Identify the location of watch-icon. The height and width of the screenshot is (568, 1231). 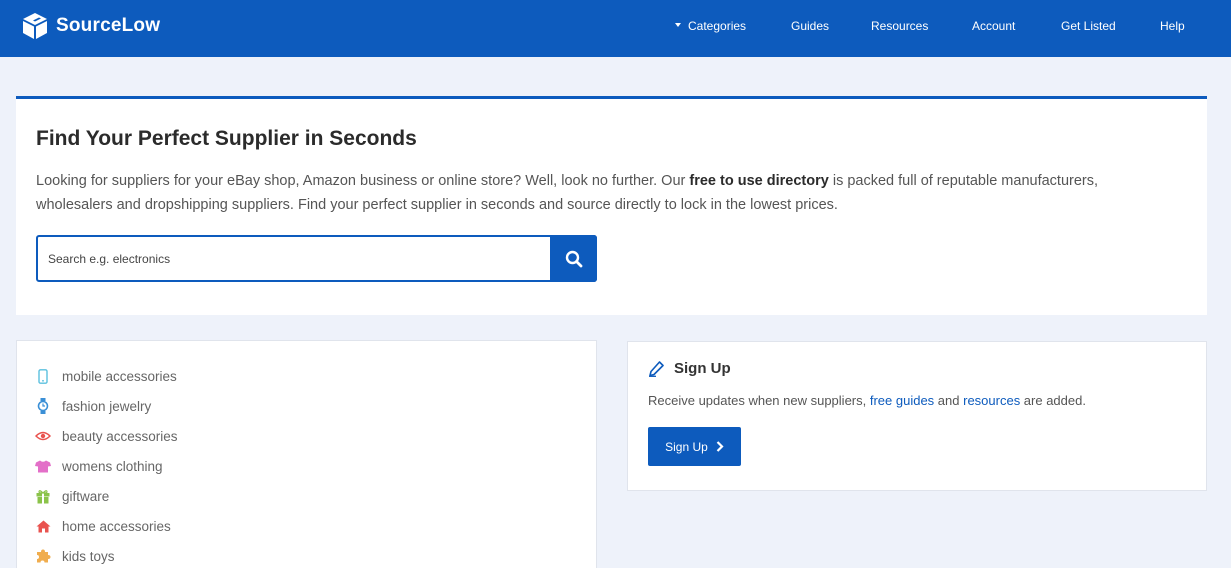
(43, 406).